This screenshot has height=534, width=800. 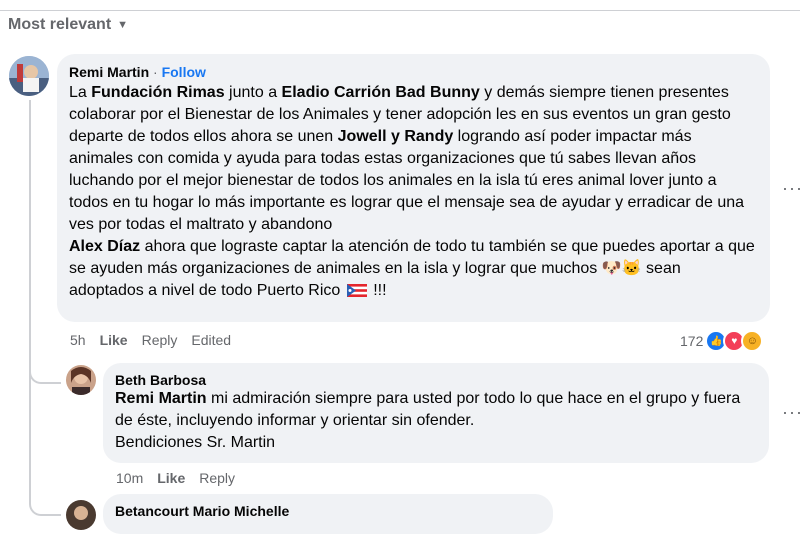 What do you see at coordinates (396, 136) in the screenshot?
I see `mention-link: Jowell y Randy` at bounding box center [396, 136].